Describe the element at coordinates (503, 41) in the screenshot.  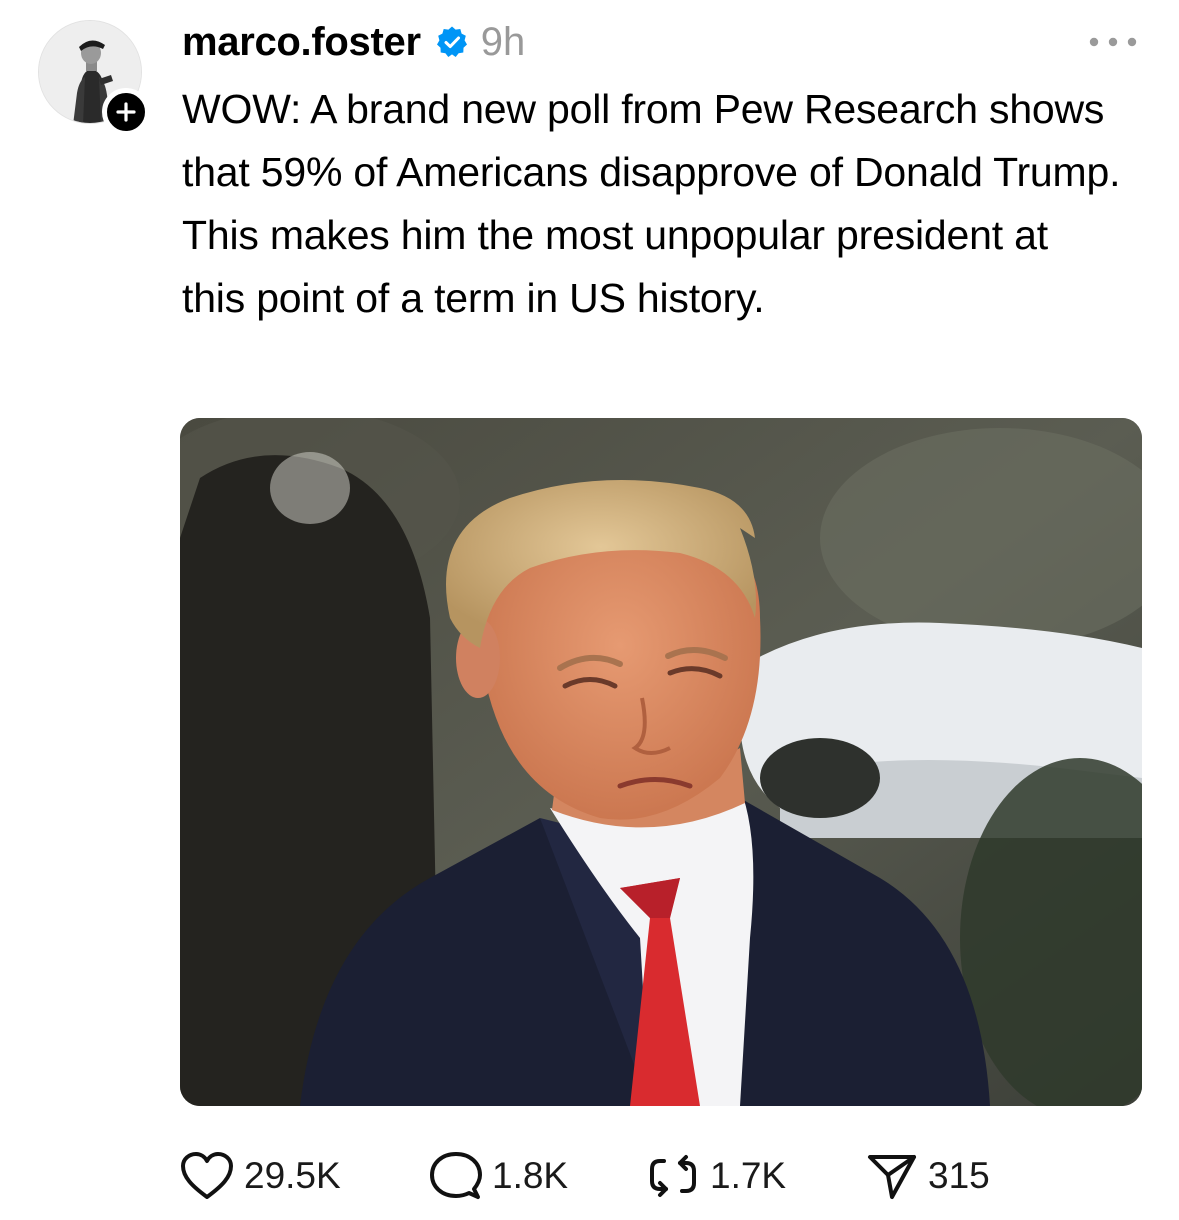
I see `post-timestamp: 9h` at that location.